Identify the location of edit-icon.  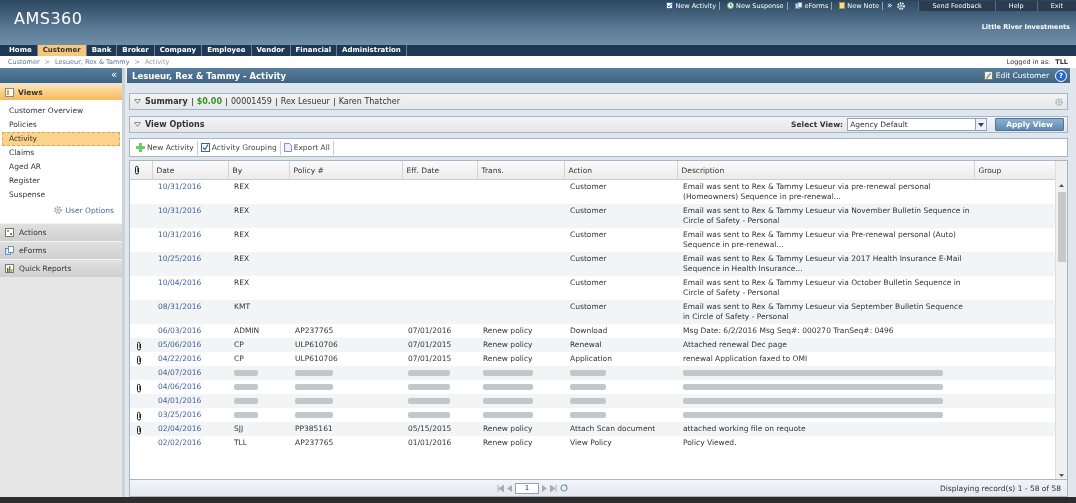
(988, 75).